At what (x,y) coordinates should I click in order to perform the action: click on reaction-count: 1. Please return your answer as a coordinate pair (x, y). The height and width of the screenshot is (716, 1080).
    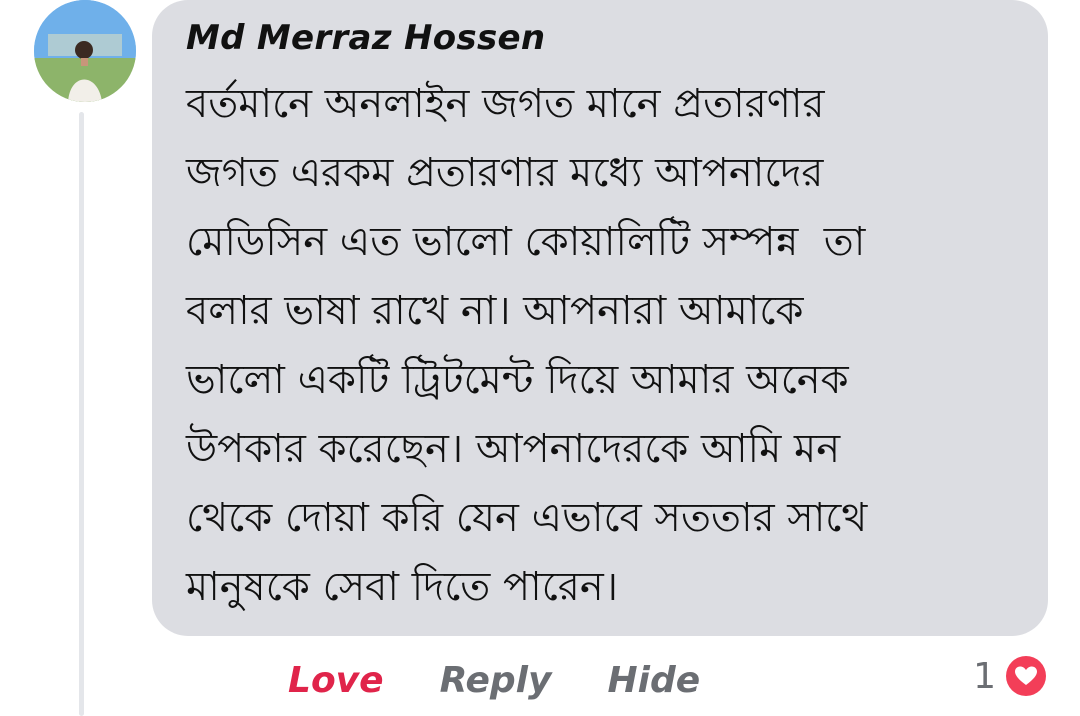
    Looking at the image, I should click on (984, 676).